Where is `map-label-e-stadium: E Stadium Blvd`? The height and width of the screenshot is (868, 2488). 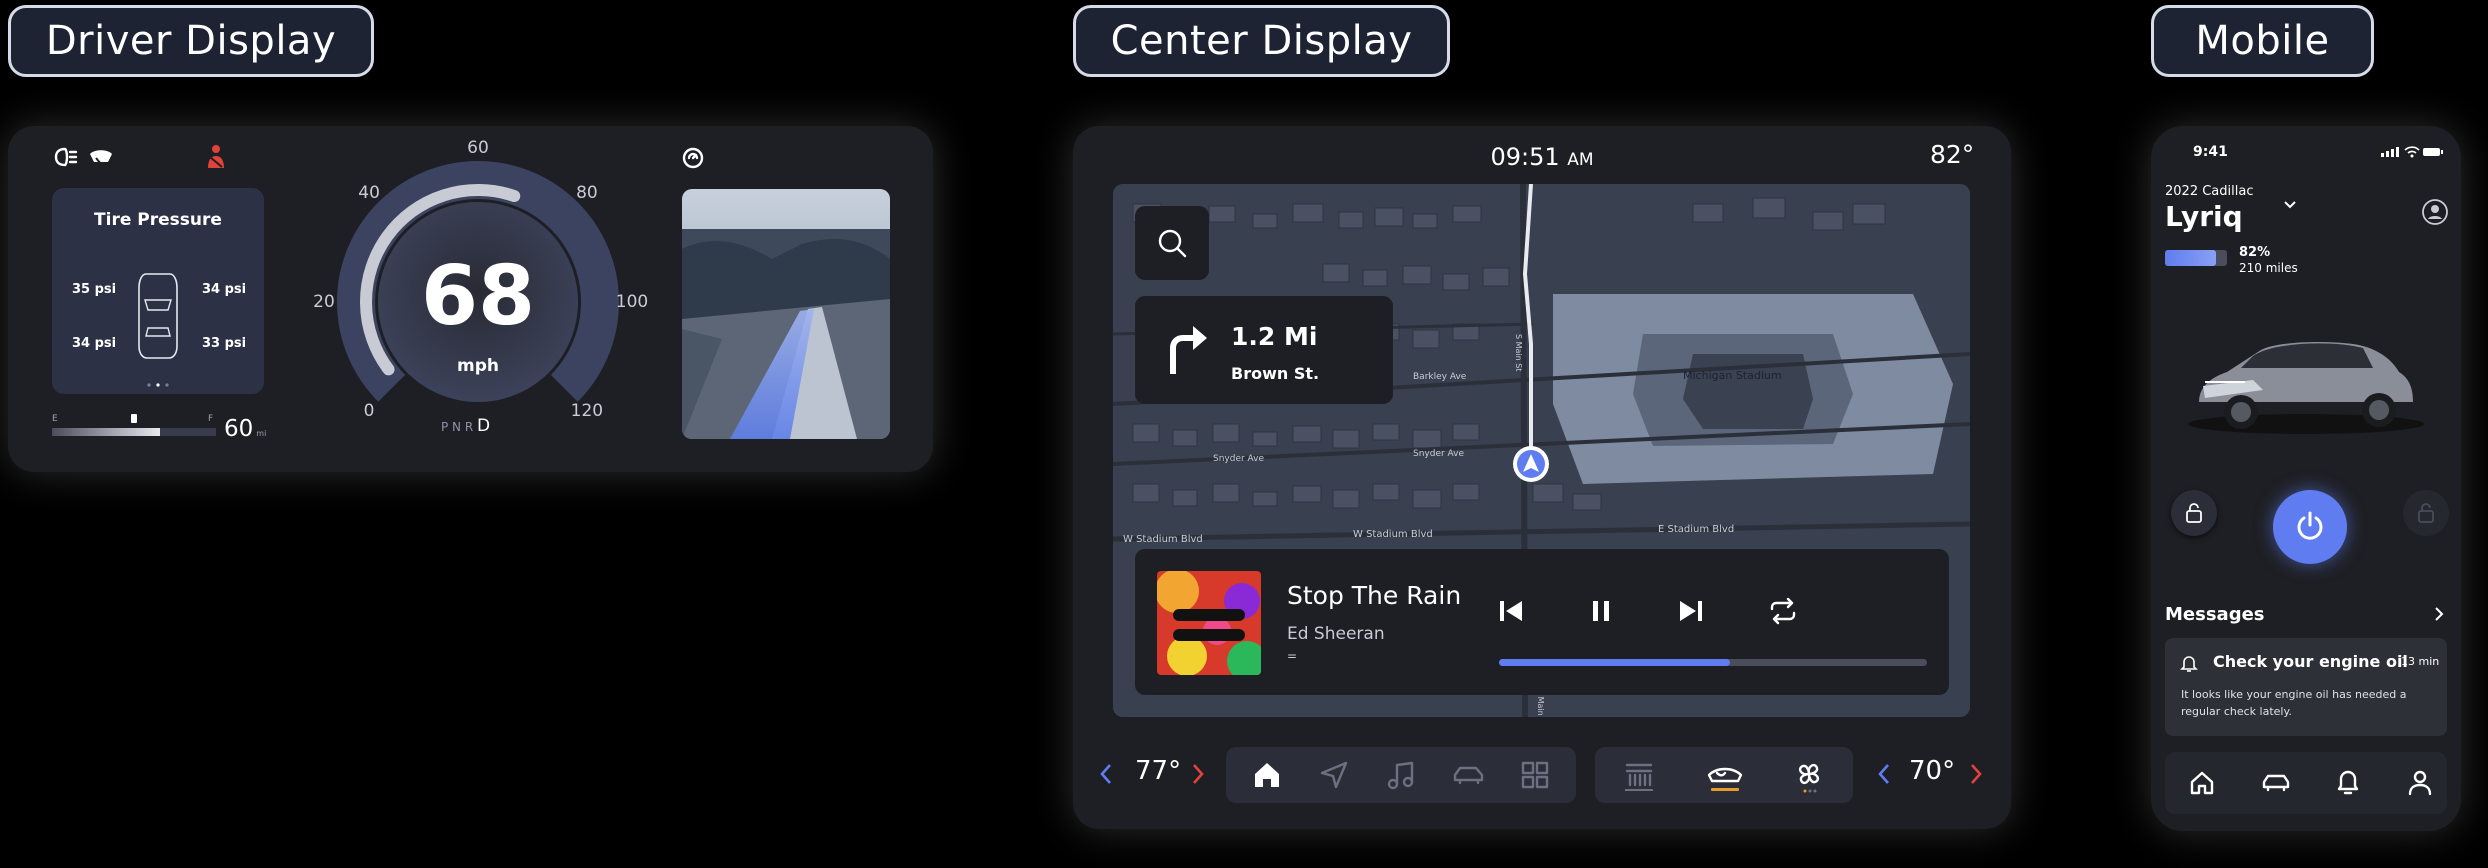 map-label-e-stadium: E Stadium Blvd is located at coordinates (1696, 529).